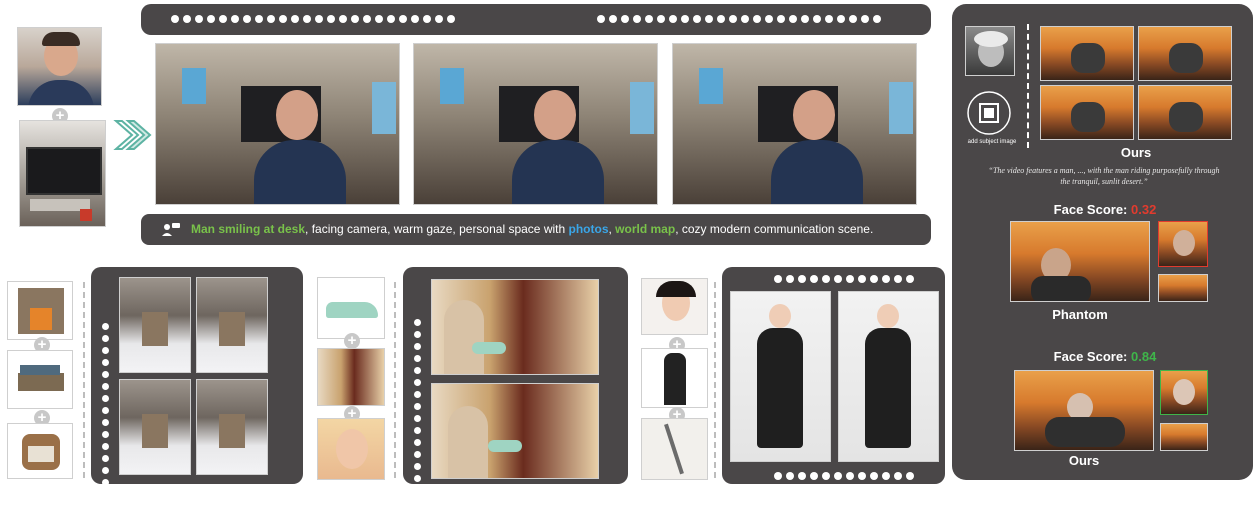  I want to click on phantom-score-value: 0.32, so click(1144, 209).